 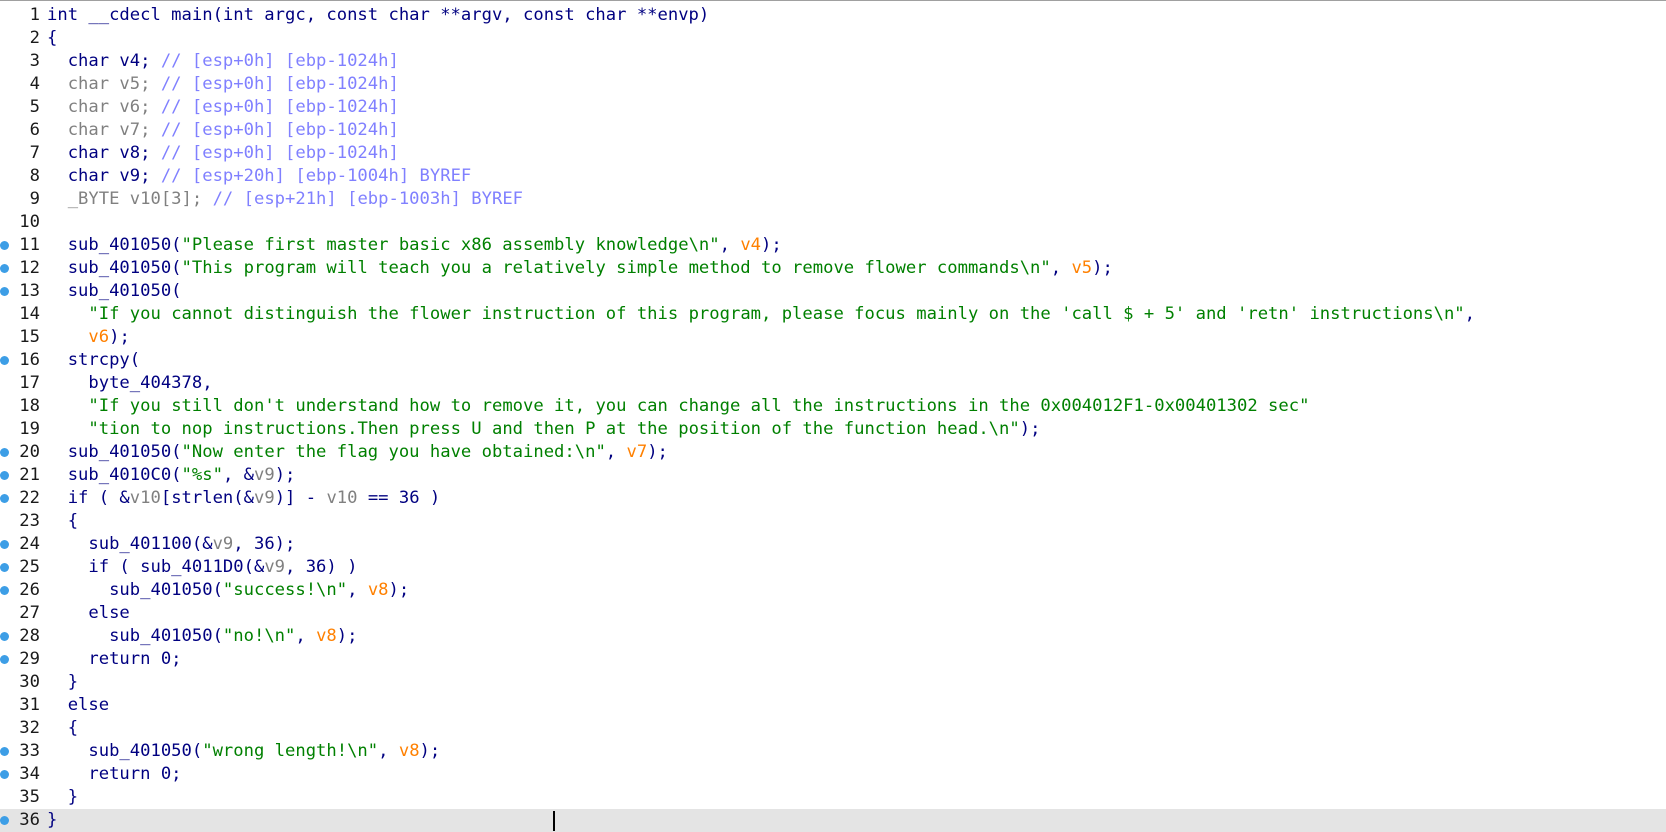 I want to click on code-line: 6 char v7; // [esp+0h] [ebp-1024h], so click(x=833, y=130).